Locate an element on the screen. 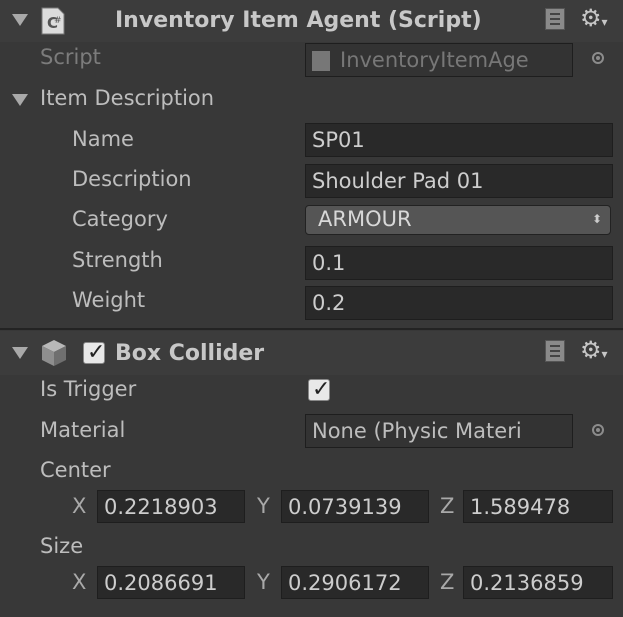  is-trigger-checkbox: ✓ is located at coordinates (319, 389).